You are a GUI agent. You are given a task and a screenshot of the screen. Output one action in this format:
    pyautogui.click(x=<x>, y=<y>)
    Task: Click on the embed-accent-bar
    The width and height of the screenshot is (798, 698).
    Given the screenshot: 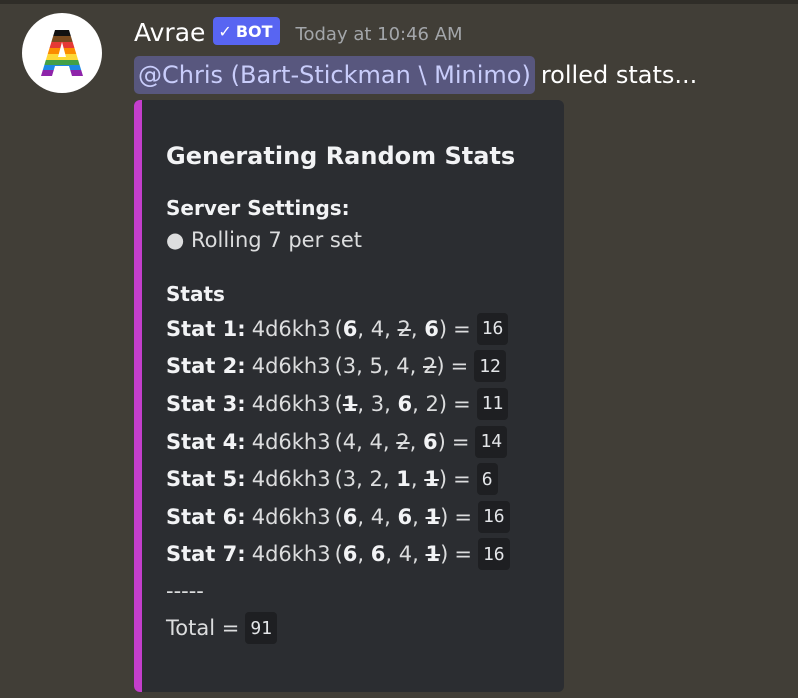 What is the action you would take?
    pyautogui.click(x=138, y=396)
    